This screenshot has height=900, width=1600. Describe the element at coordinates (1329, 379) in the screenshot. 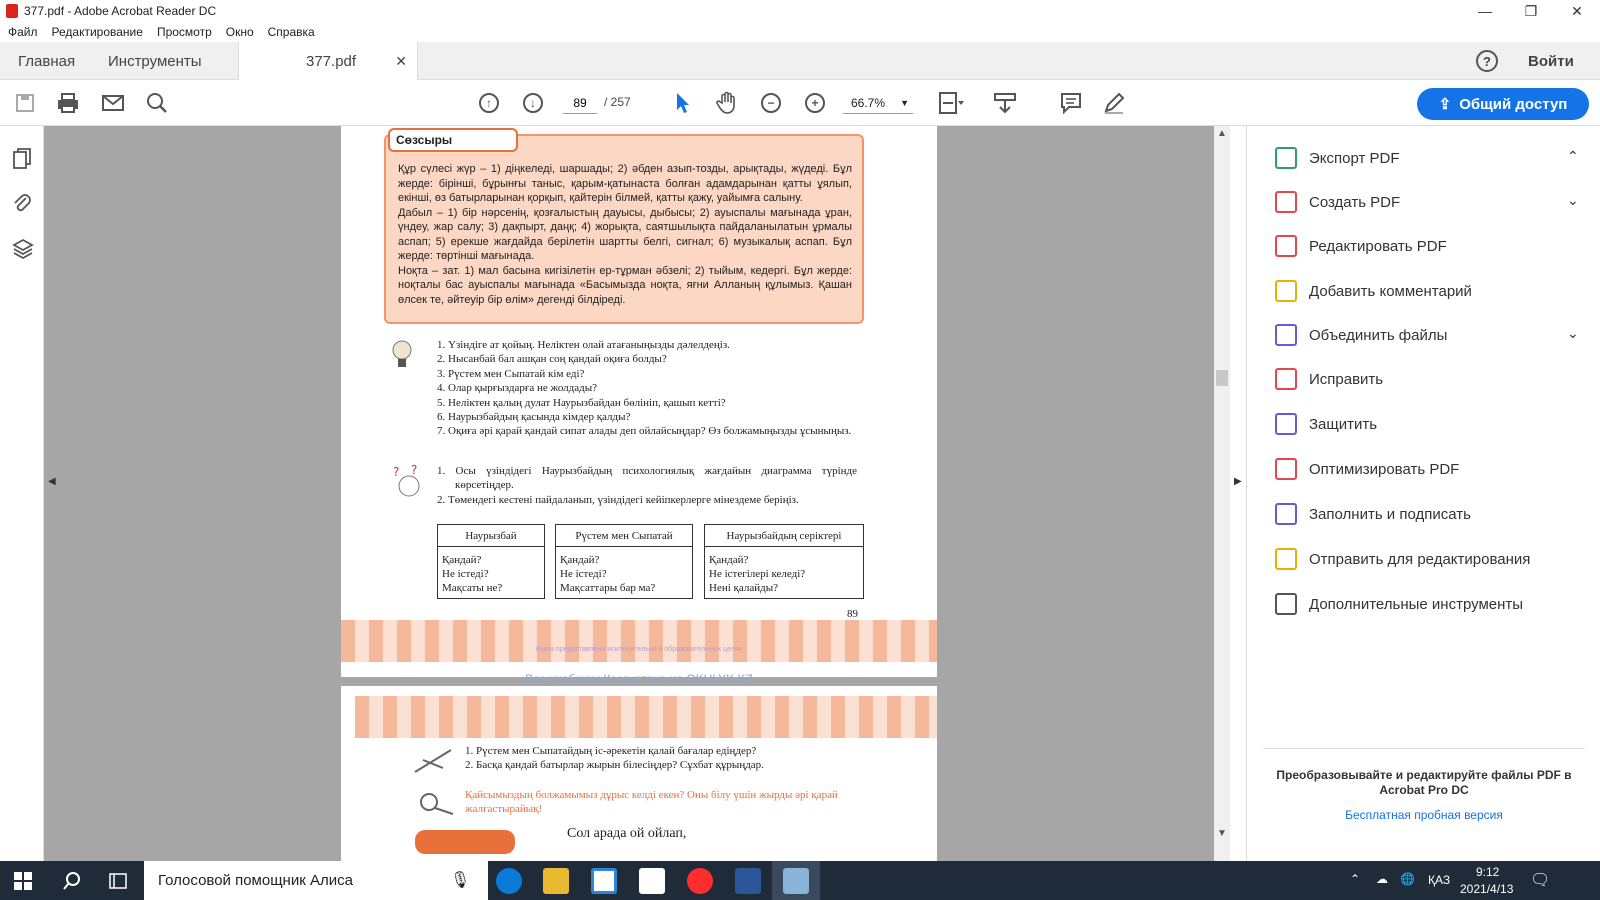

I see `tool-item: Исправить` at that location.